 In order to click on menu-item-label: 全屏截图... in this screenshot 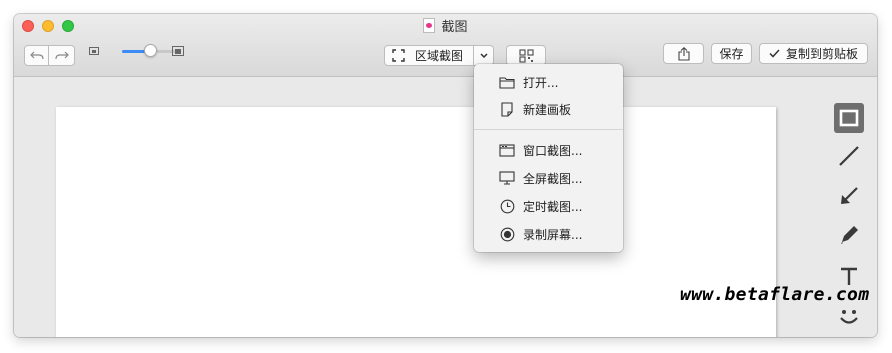, I will do `click(553, 178)`.